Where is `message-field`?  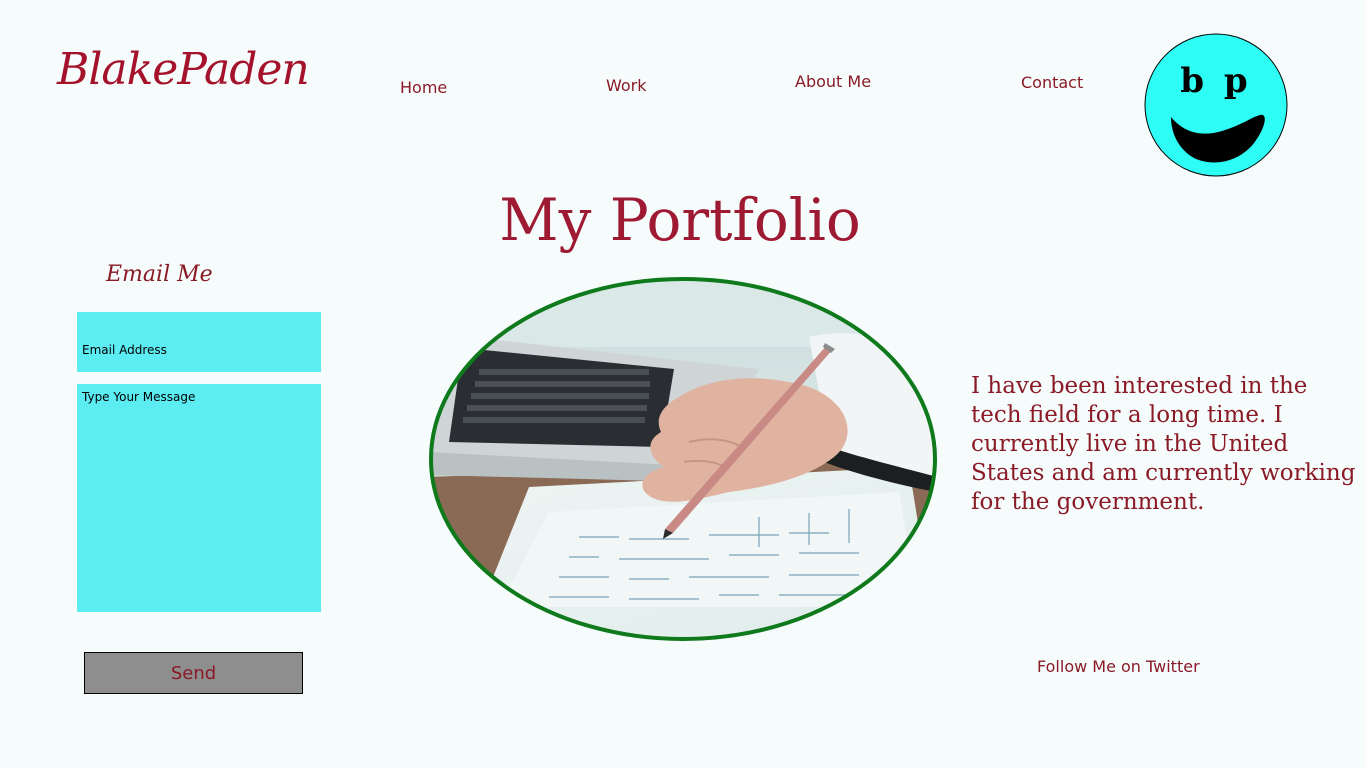
message-field is located at coordinates (199, 498).